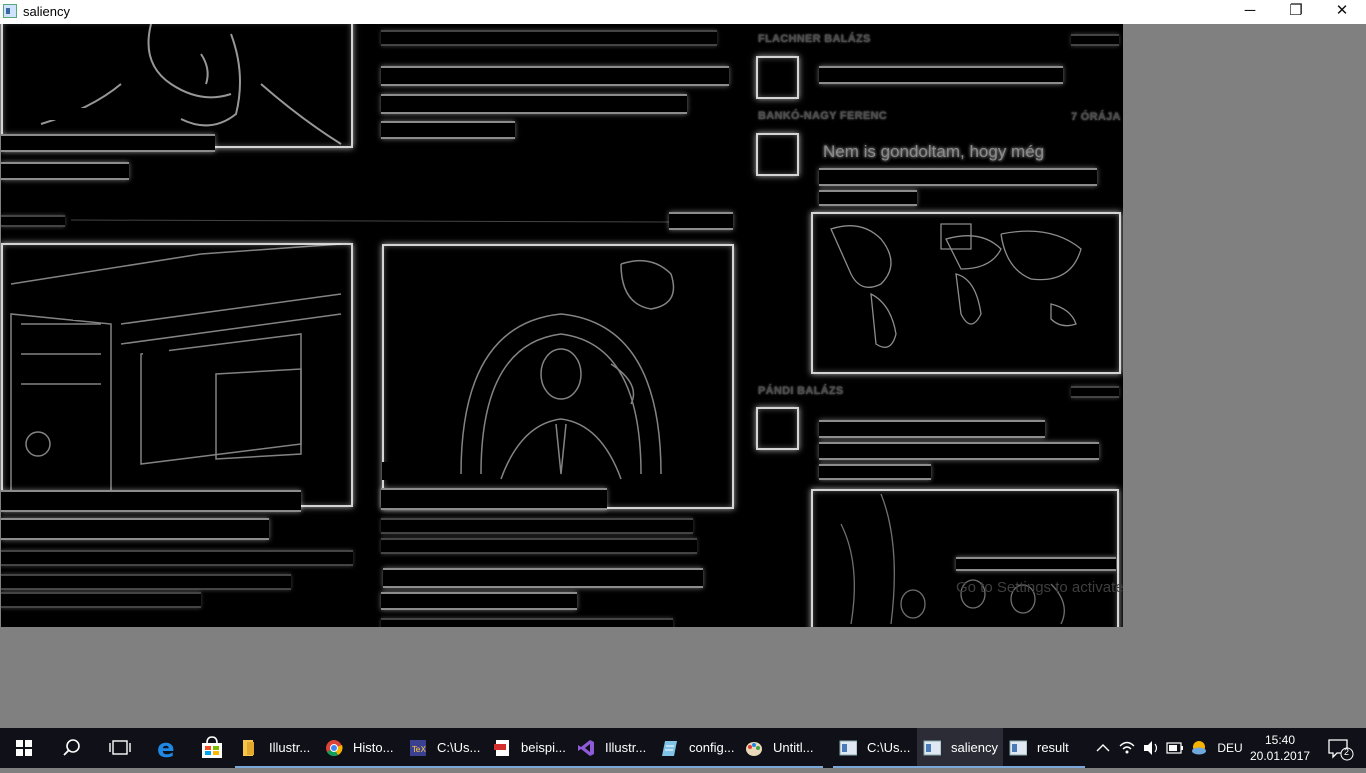  I want to click on clock-time: 15:40, so click(1280, 740).